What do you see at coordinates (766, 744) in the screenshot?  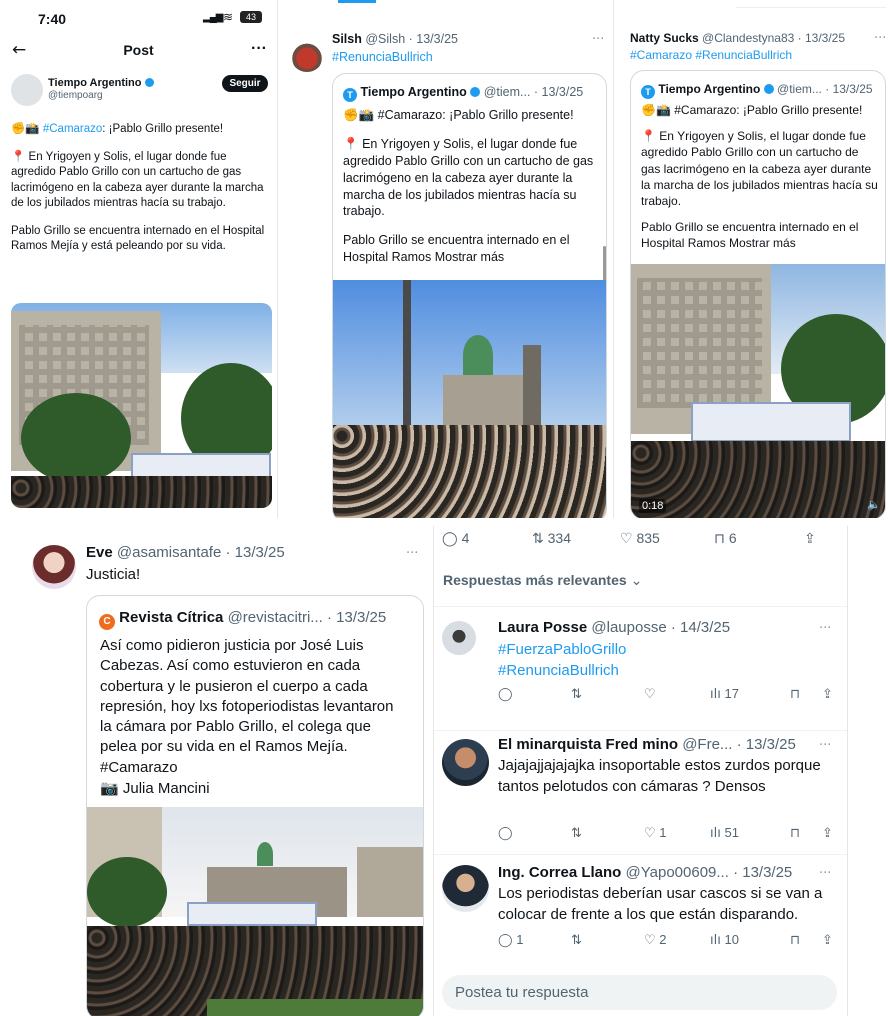 I see `reply-date: · 13/3/25` at bounding box center [766, 744].